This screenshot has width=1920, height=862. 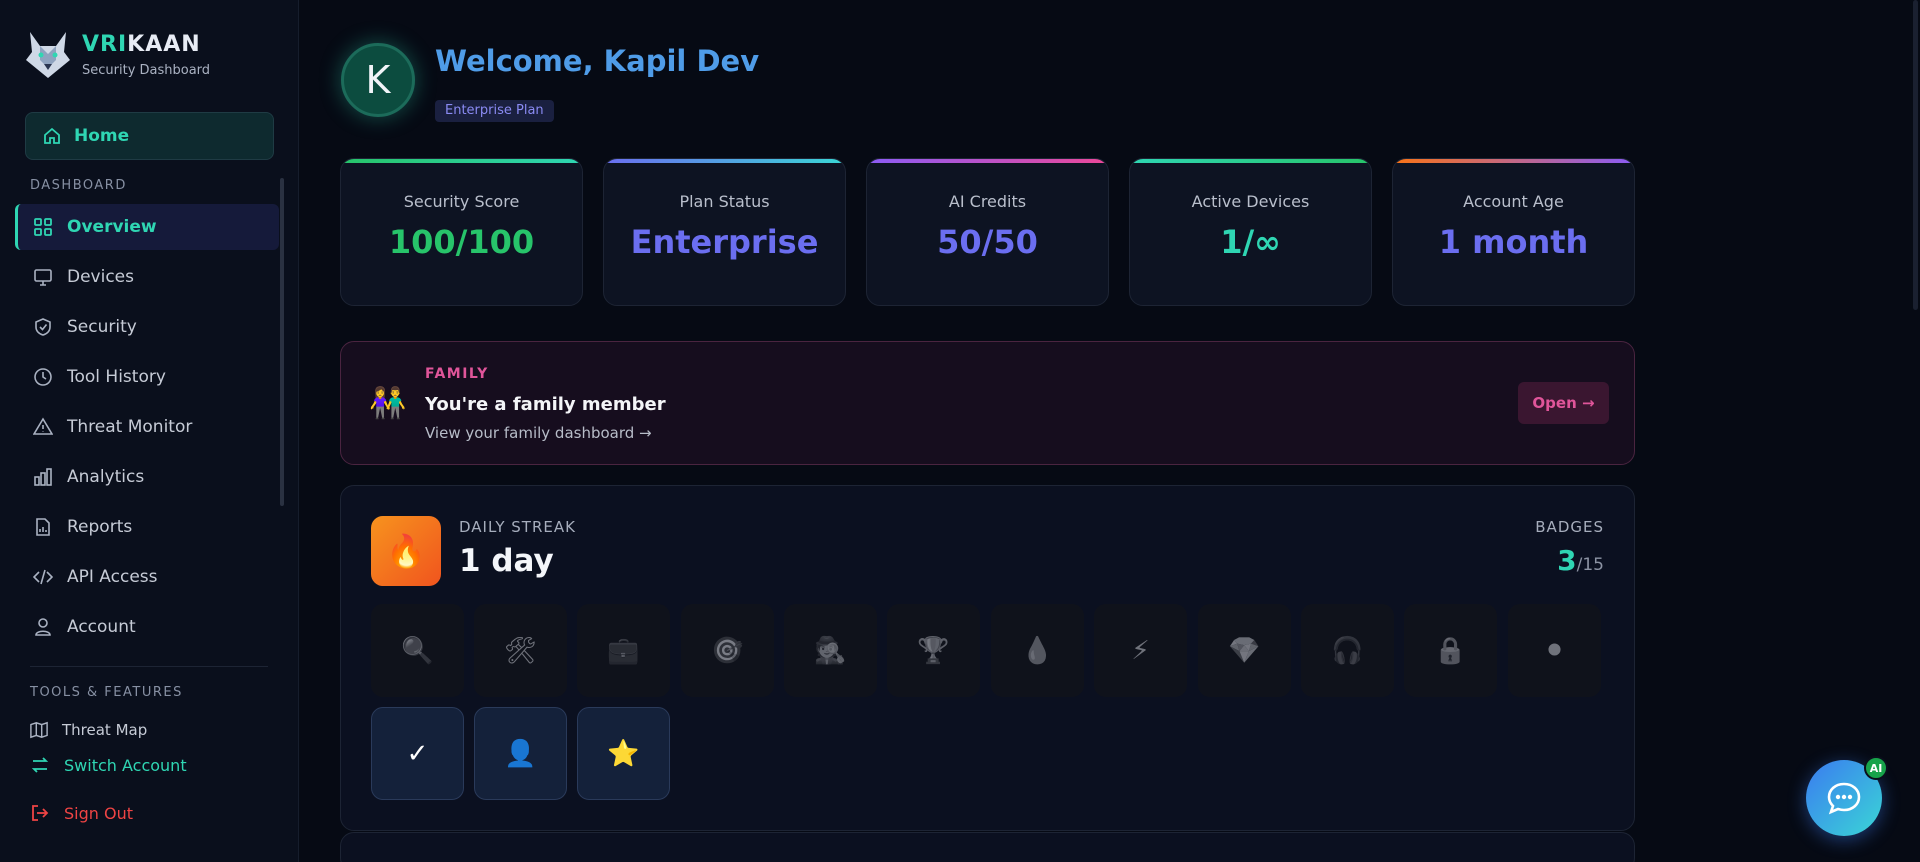 What do you see at coordinates (43, 577) in the screenshot?
I see `code-icon` at bounding box center [43, 577].